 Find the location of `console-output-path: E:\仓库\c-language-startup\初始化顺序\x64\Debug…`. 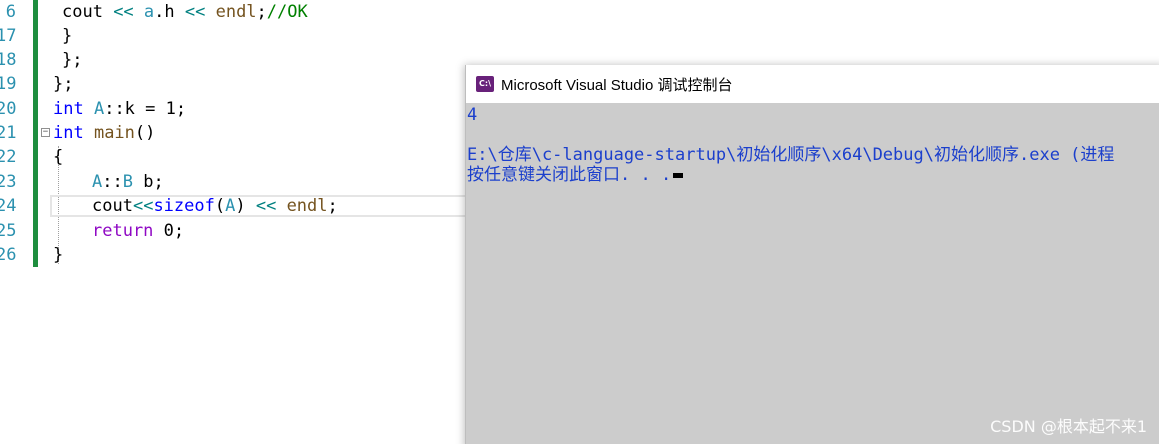

console-output-path: E:\仓库\c-language-startup\初始化顺序\x64\Debug… is located at coordinates (796, 155).